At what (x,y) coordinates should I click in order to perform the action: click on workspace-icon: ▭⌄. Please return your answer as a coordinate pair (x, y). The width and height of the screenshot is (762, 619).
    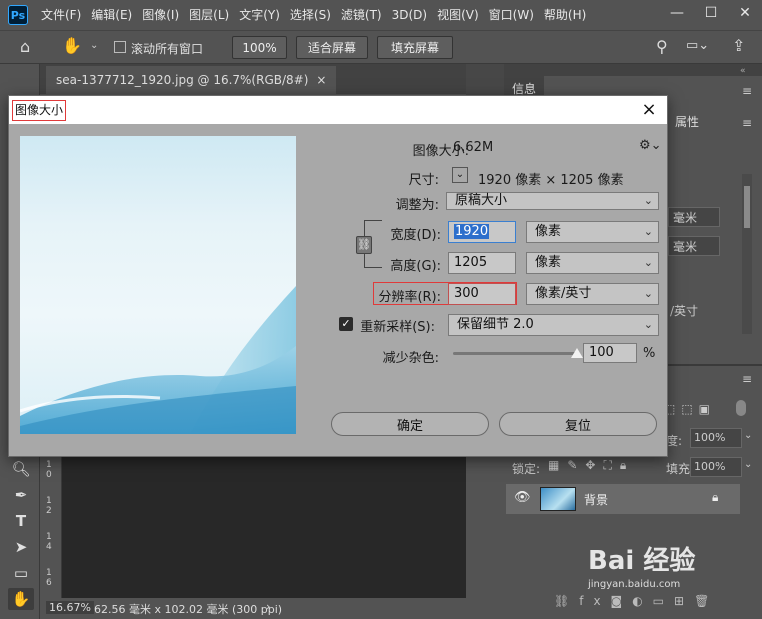
    Looking at the image, I should click on (697, 45).